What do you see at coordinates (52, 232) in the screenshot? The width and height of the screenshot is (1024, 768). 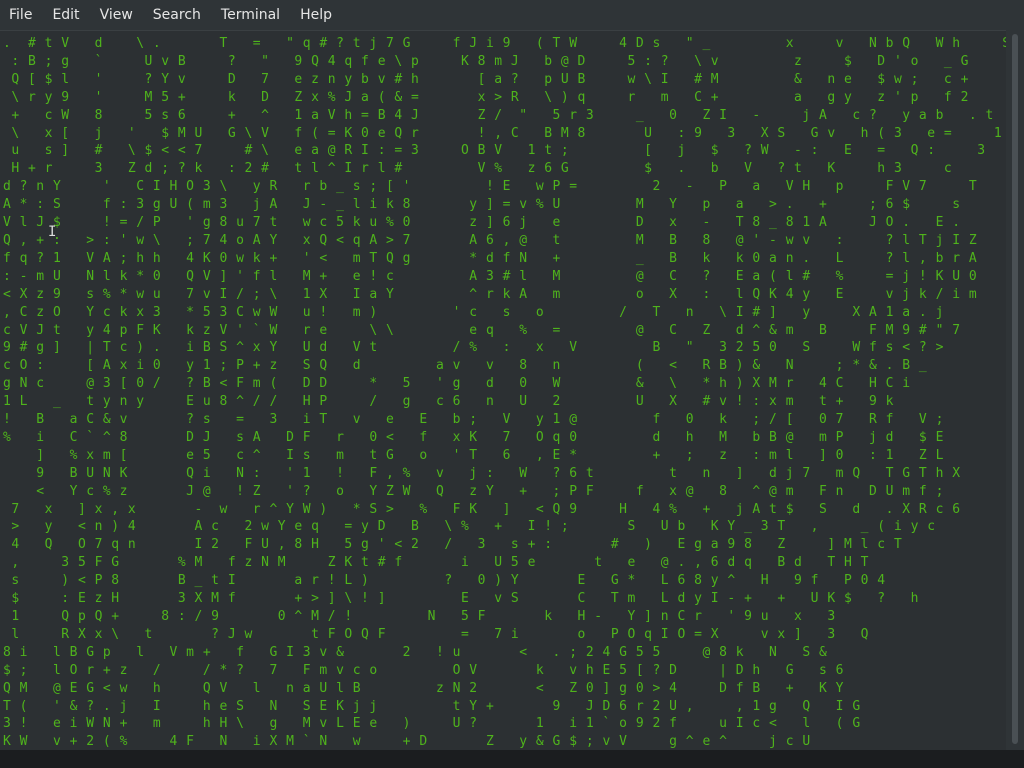 I see `text-cursor-icon: I` at bounding box center [52, 232].